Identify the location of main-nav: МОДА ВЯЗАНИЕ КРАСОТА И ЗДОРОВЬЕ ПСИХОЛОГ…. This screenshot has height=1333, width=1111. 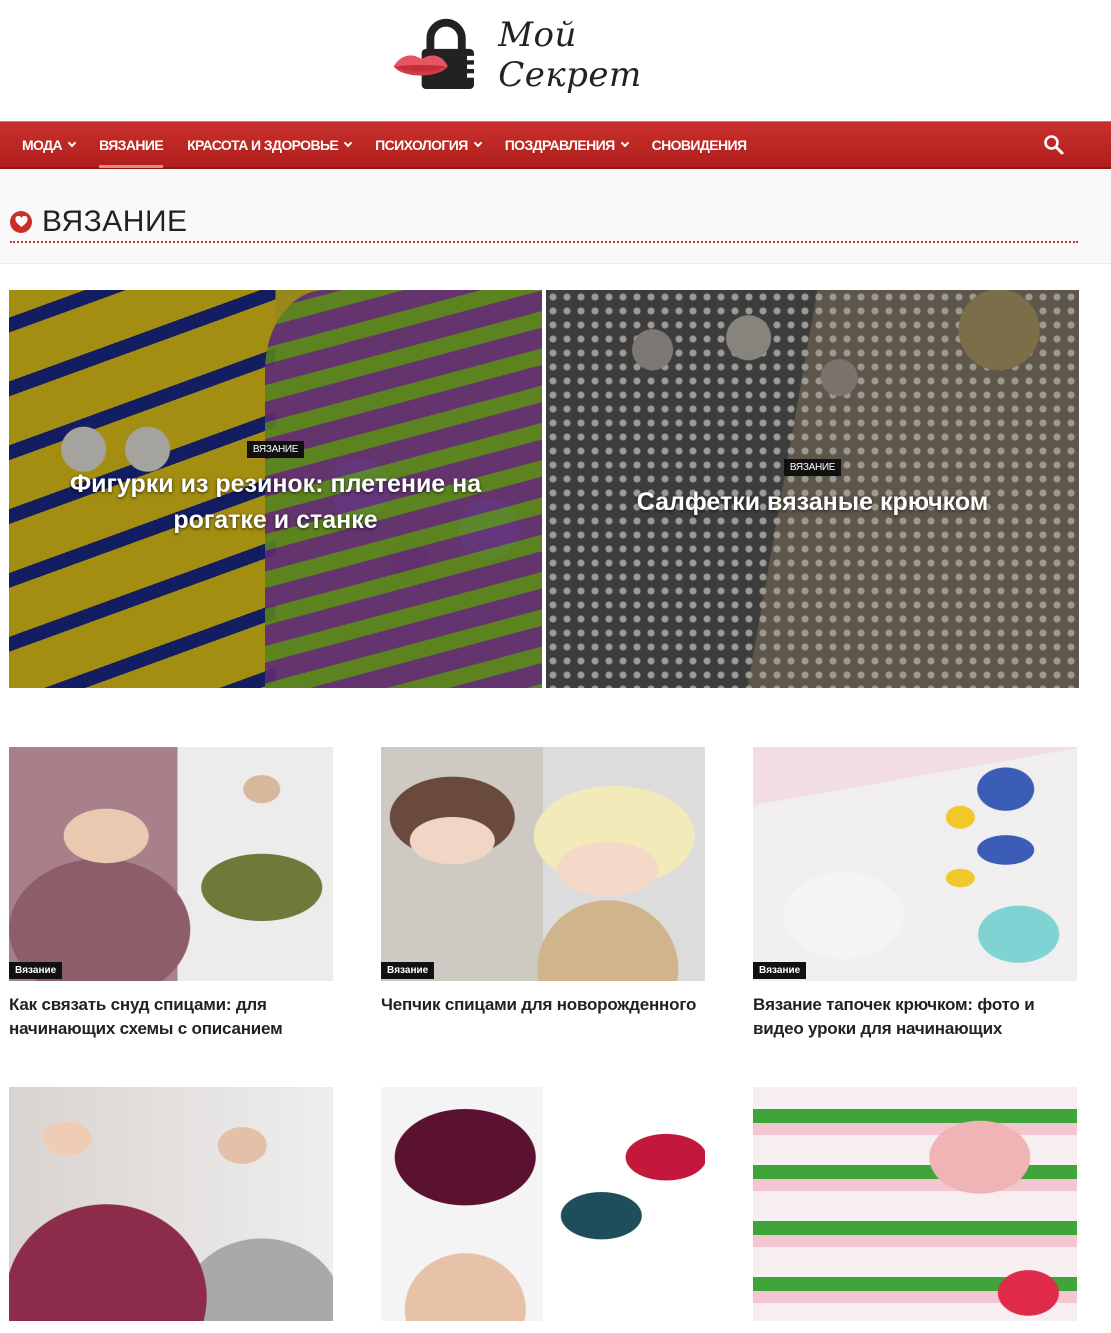
(555, 145).